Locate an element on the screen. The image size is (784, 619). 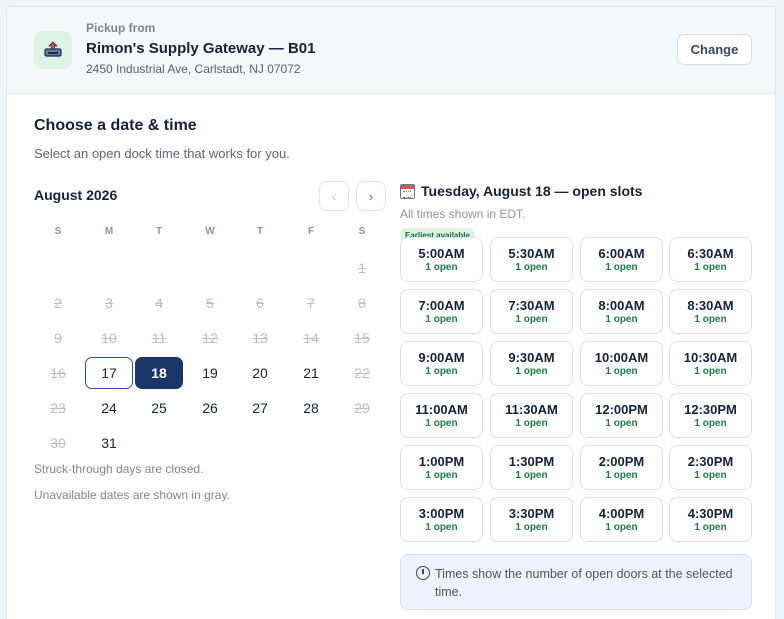
calendar-day-selected: 18 is located at coordinates (159, 373).